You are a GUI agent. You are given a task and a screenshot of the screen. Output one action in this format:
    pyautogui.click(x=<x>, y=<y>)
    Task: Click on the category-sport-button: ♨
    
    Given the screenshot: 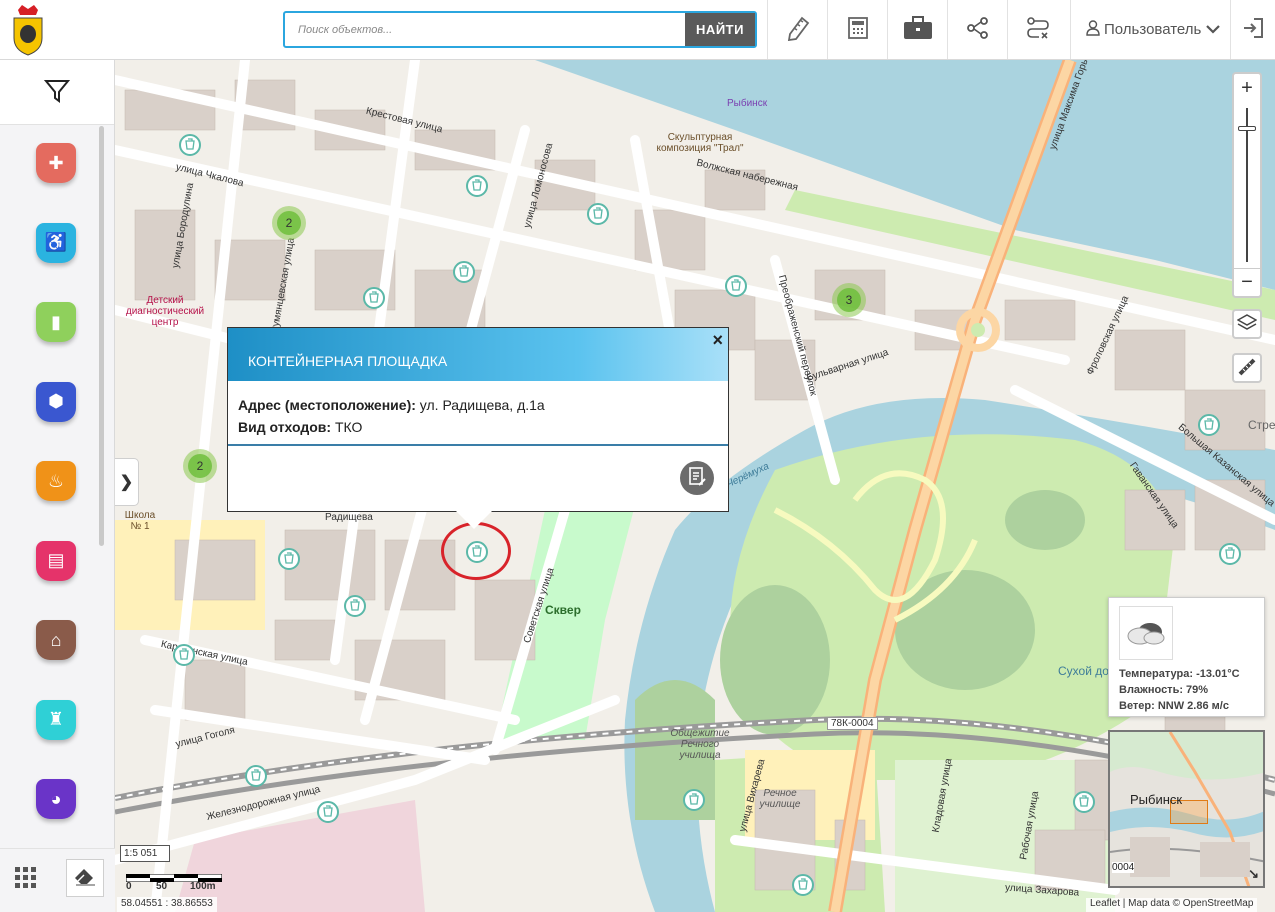 What is the action you would take?
    pyautogui.click(x=56, y=483)
    